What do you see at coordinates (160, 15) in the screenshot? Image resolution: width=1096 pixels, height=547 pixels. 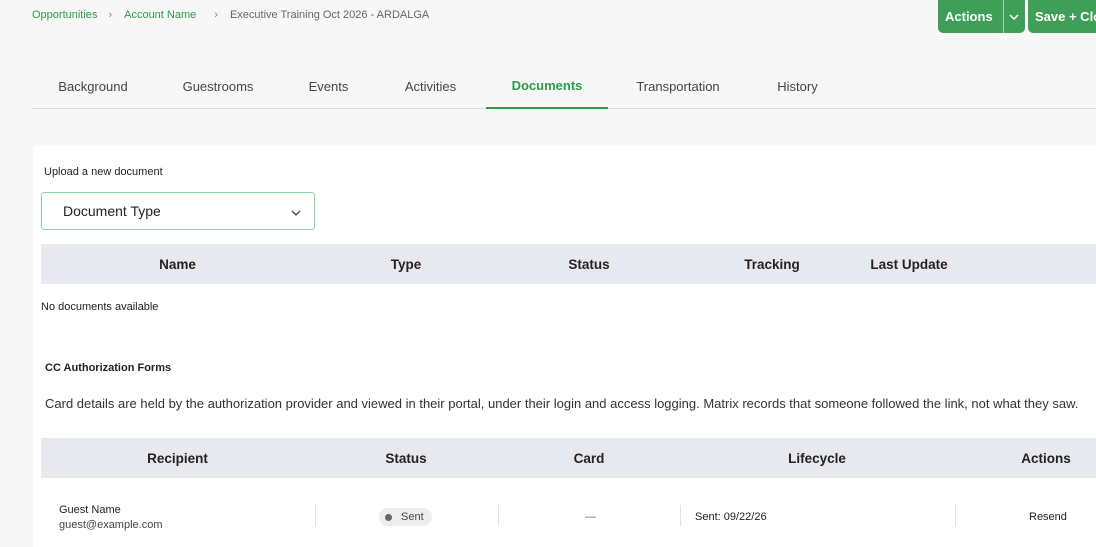 I see `breadcrumb-account-name: Account Name` at bounding box center [160, 15].